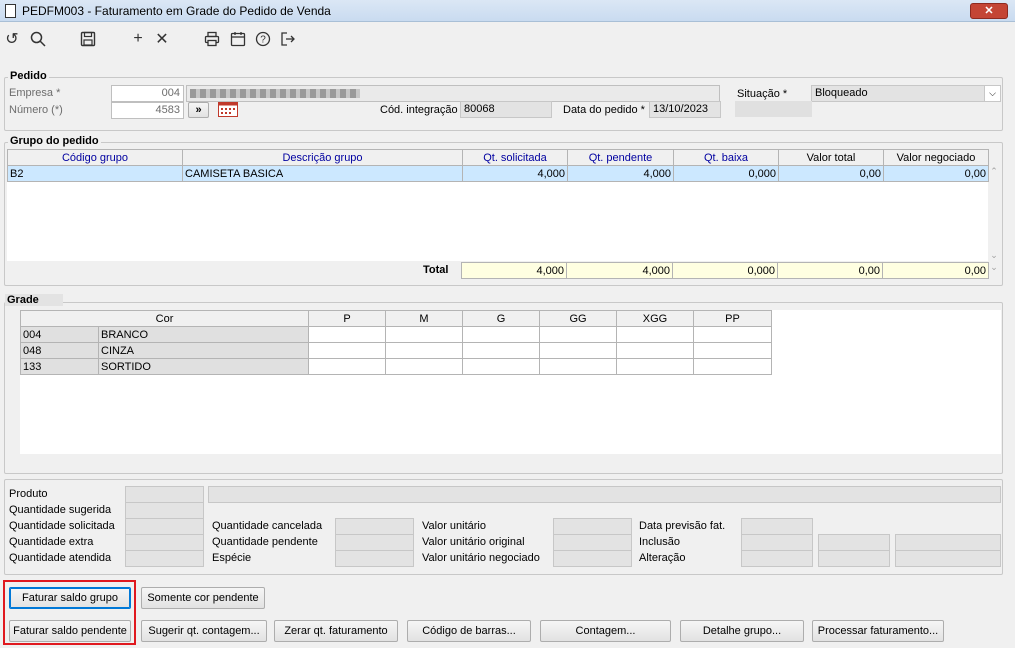 The width and height of the screenshot is (1015, 648). What do you see at coordinates (453, 93) in the screenshot?
I see `empresa-name-field` at bounding box center [453, 93].